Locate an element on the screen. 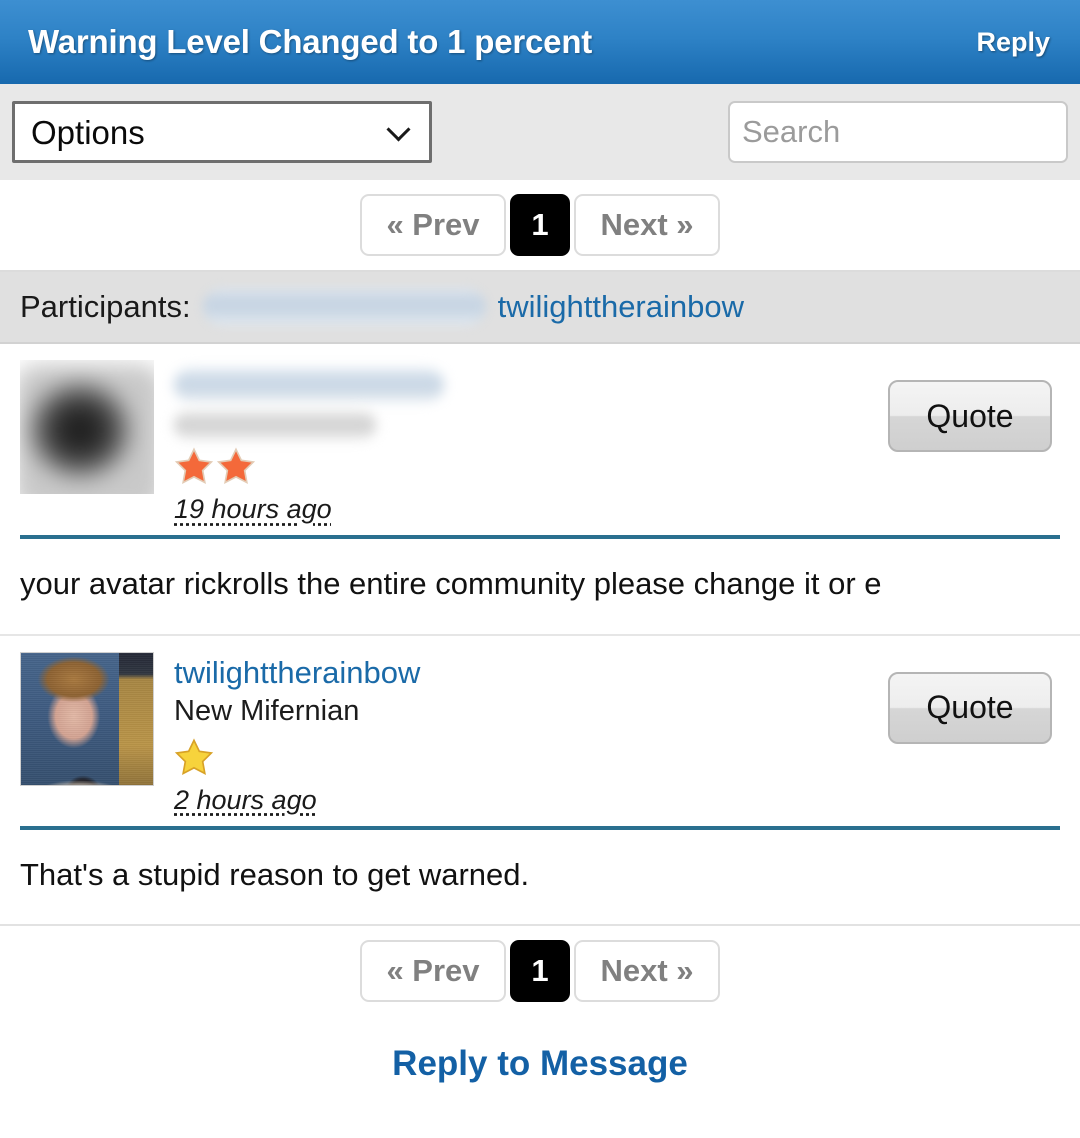 Image resolution: width=1080 pixels, height=1138 pixels. chevron-down-icon is located at coordinates (398, 129).